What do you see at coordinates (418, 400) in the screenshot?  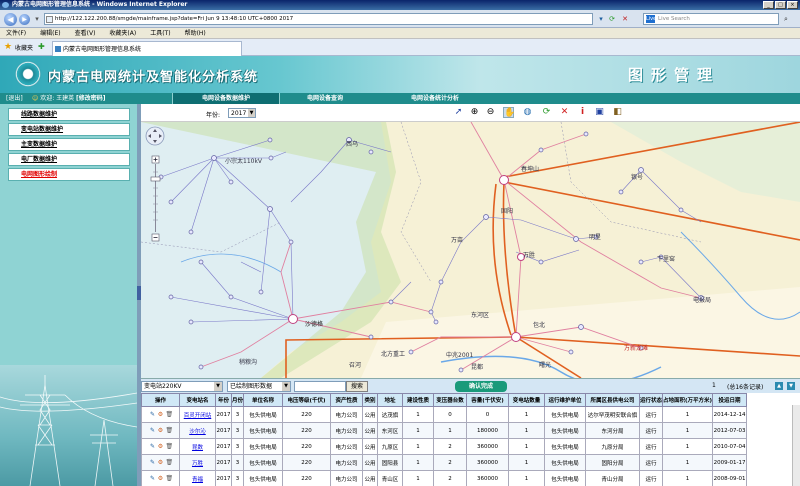 I see `col-header: 建设性质` at bounding box center [418, 400].